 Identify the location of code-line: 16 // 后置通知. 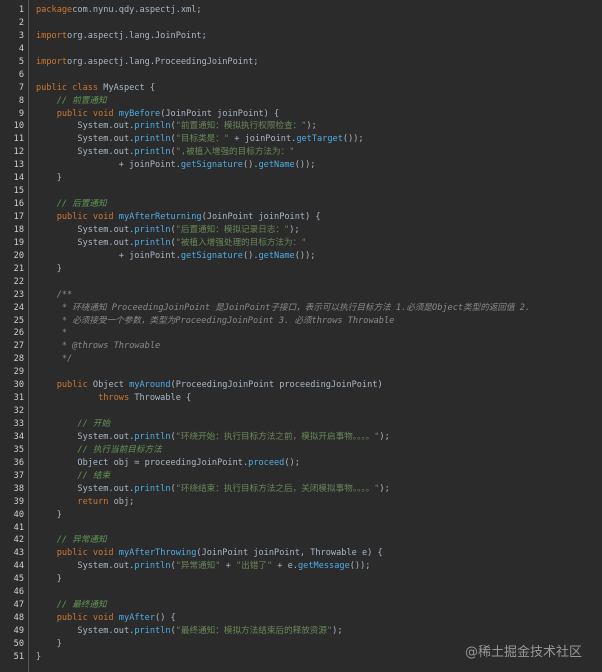
(301, 204).